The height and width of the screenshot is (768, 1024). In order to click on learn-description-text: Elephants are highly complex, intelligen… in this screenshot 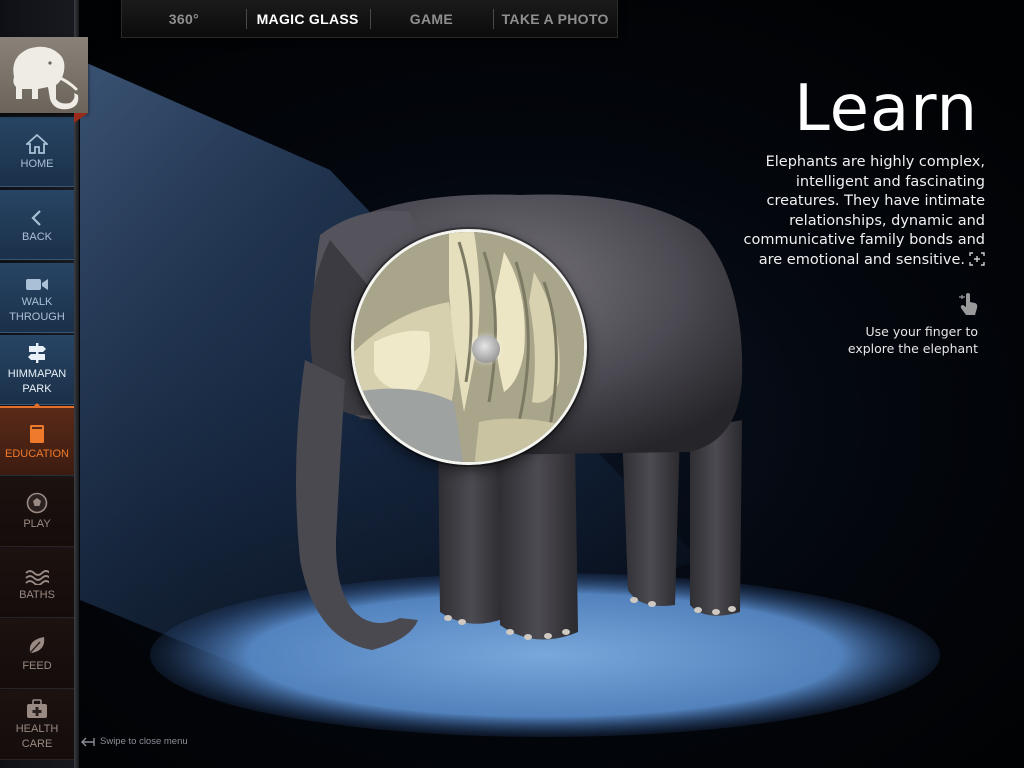, I will do `click(864, 211)`.